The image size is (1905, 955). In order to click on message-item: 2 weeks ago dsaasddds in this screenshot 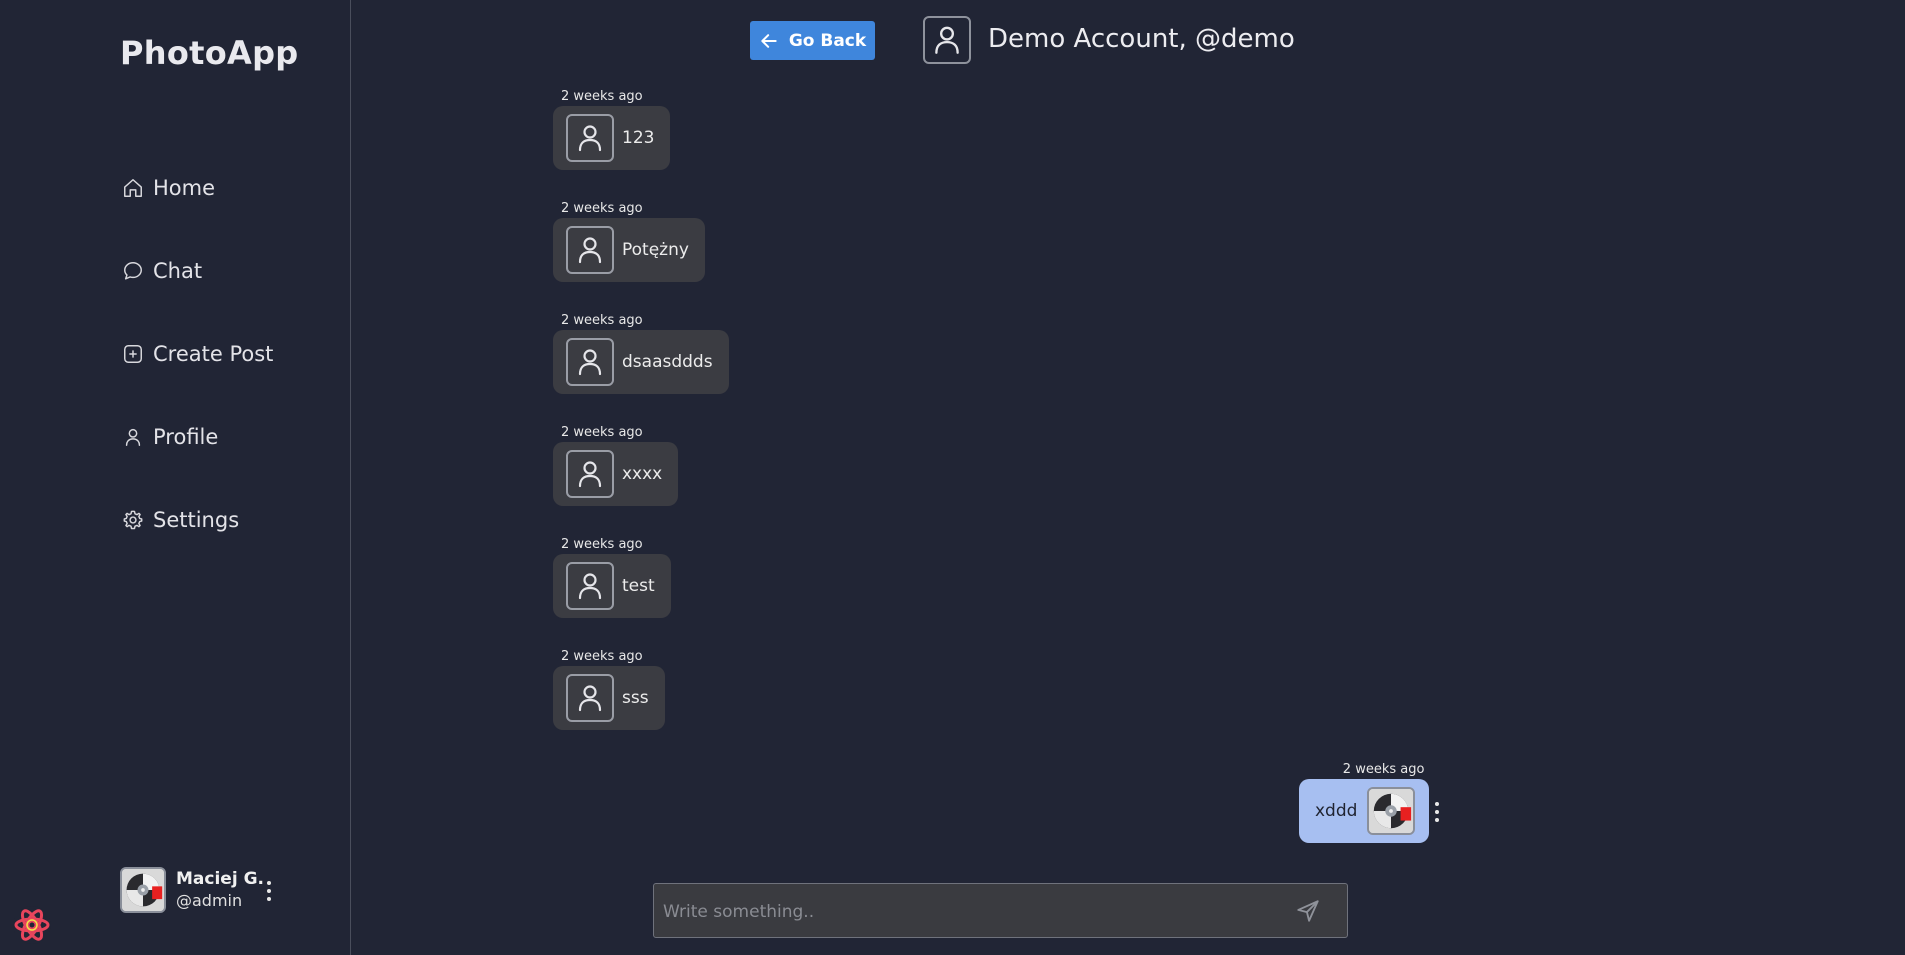, I will do `click(641, 353)`.